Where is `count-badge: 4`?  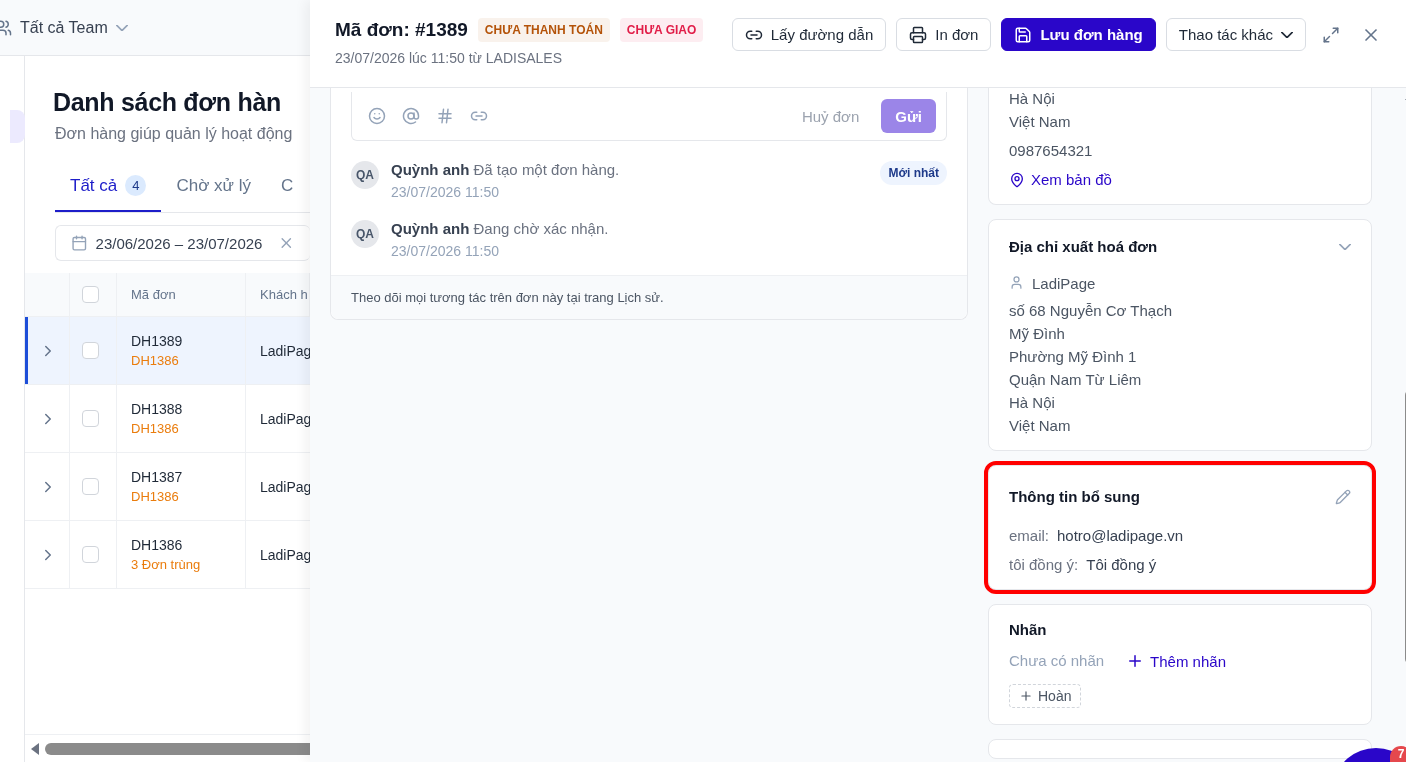 count-badge: 4 is located at coordinates (136, 185).